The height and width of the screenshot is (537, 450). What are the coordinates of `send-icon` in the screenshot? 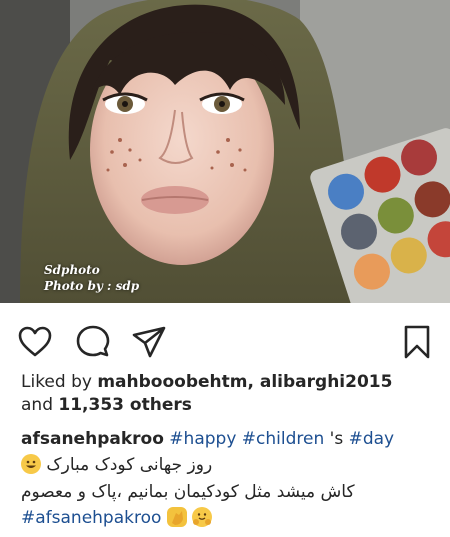 It's located at (149, 342).